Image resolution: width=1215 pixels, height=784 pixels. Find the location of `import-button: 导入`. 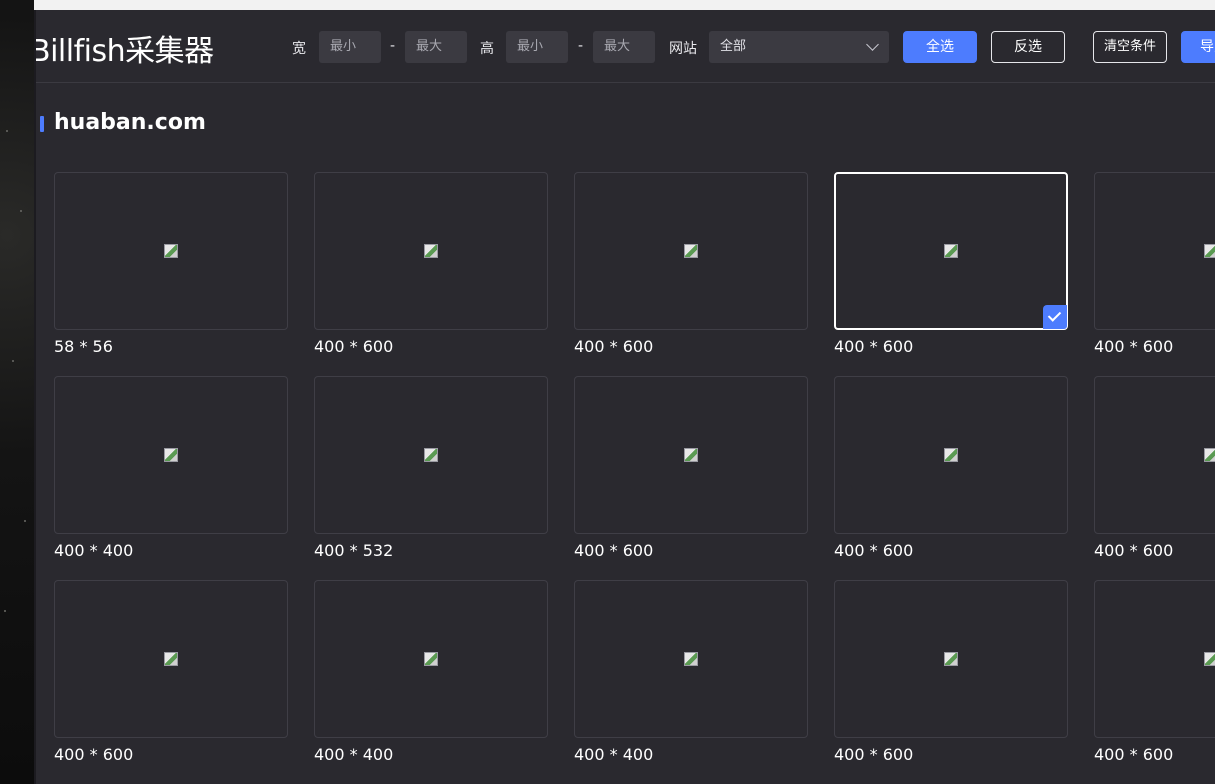

import-button: 导入 is located at coordinates (1198, 47).